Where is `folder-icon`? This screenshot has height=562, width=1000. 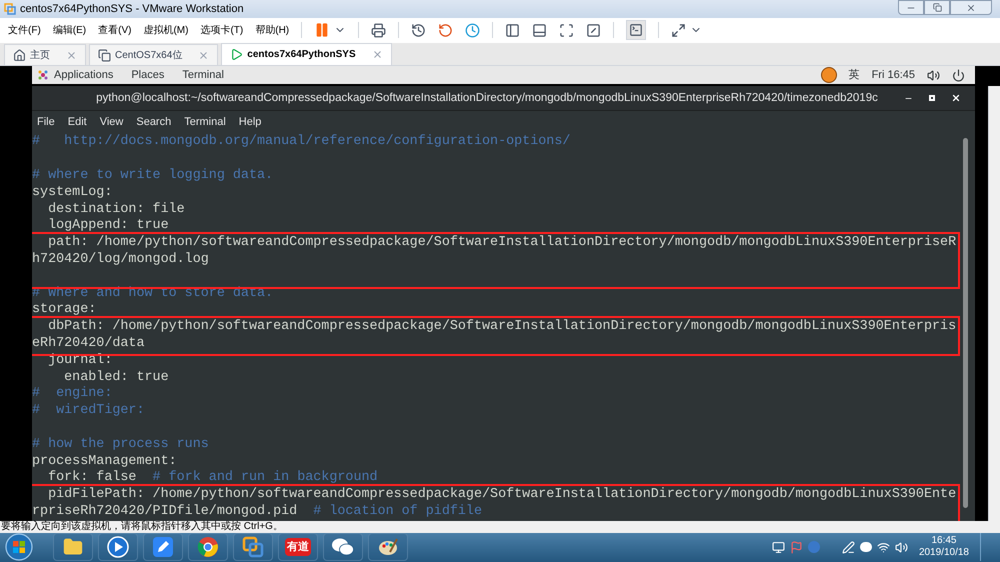 folder-icon is located at coordinates (73, 547).